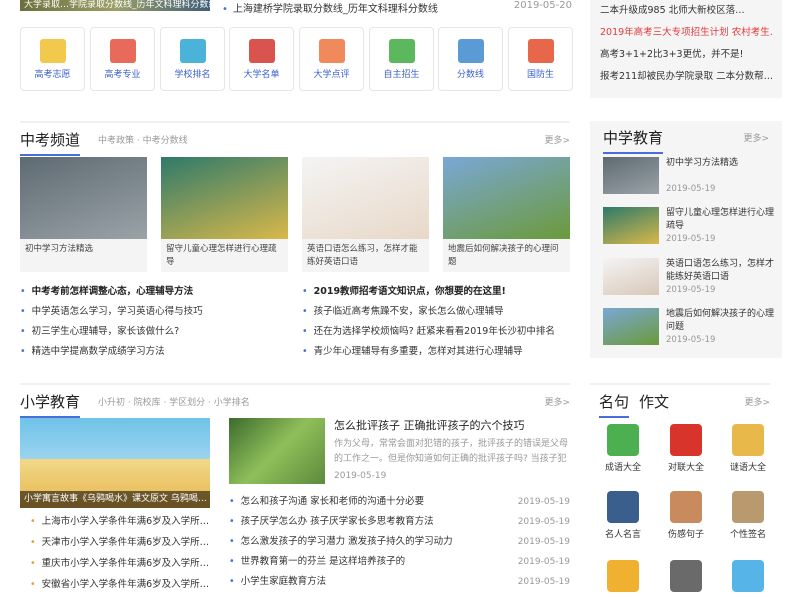 The image size is (800, 597). What do you see at coordinates (654, 401) in the screenshot?
I see `tab-zuowen: 作文` at bounding box center [654, 401].